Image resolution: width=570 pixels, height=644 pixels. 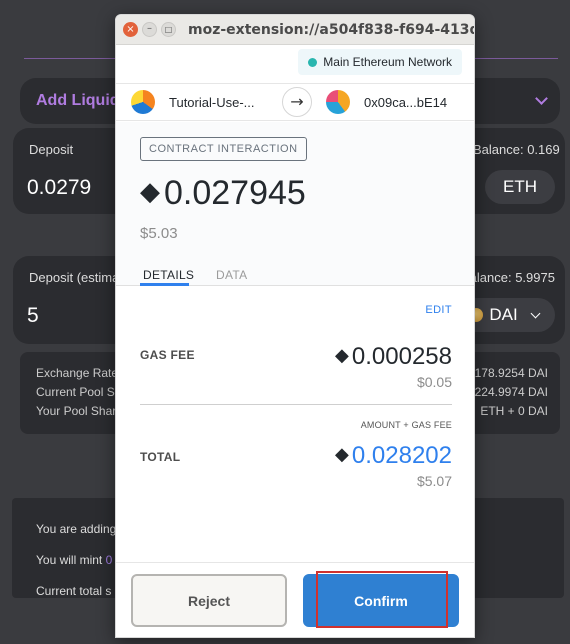 I want to click on arrow-right-icon: →, so click(x=297, y=102).